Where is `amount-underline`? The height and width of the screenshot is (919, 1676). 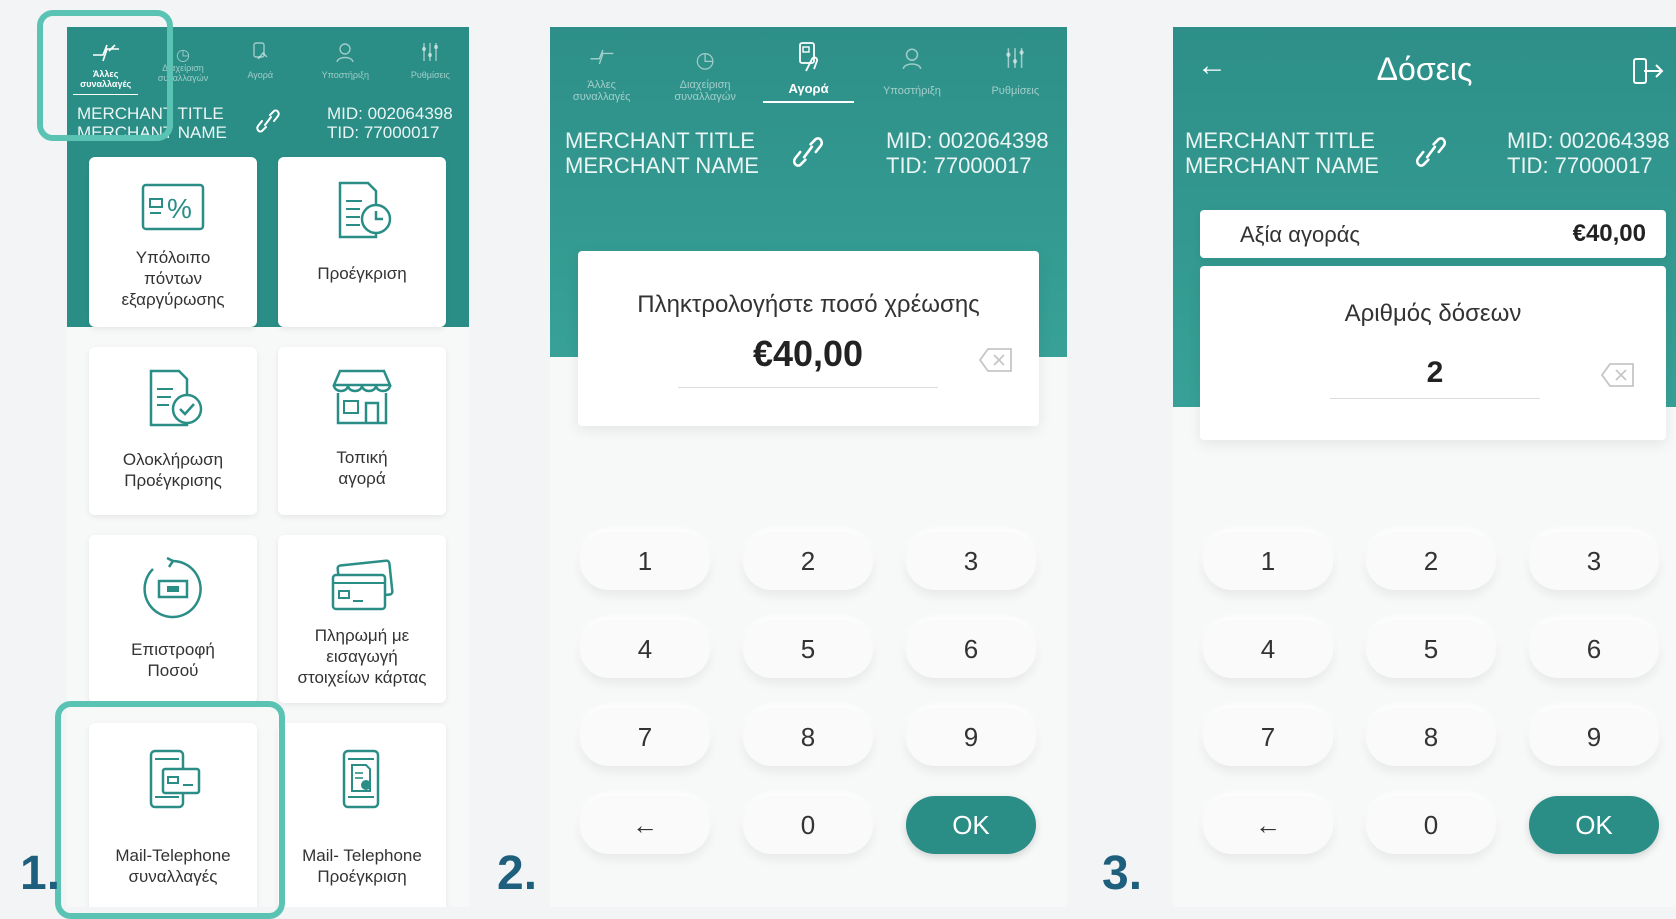 amount-underline is located at coordinates (808, 387).